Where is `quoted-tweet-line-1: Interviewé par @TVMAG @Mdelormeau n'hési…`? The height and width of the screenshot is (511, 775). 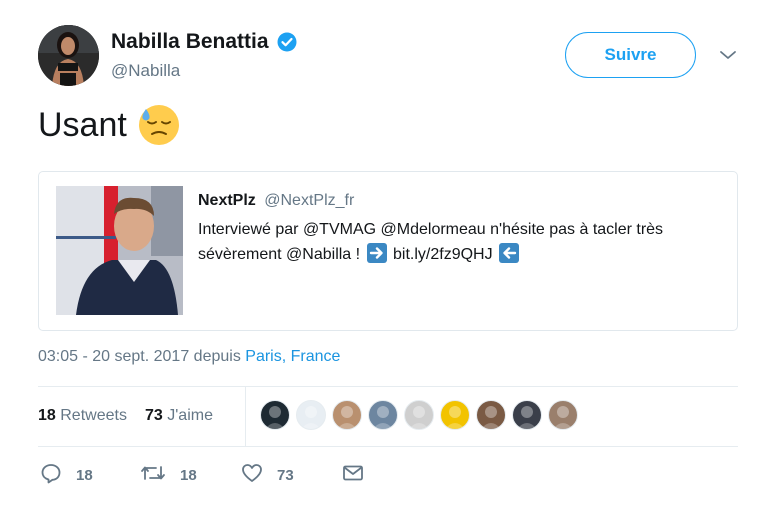 quoted-tweet-line-1: Interviewé par @TVMAG @Mdelormeau n'hési… is located at coordinates (431, 229).